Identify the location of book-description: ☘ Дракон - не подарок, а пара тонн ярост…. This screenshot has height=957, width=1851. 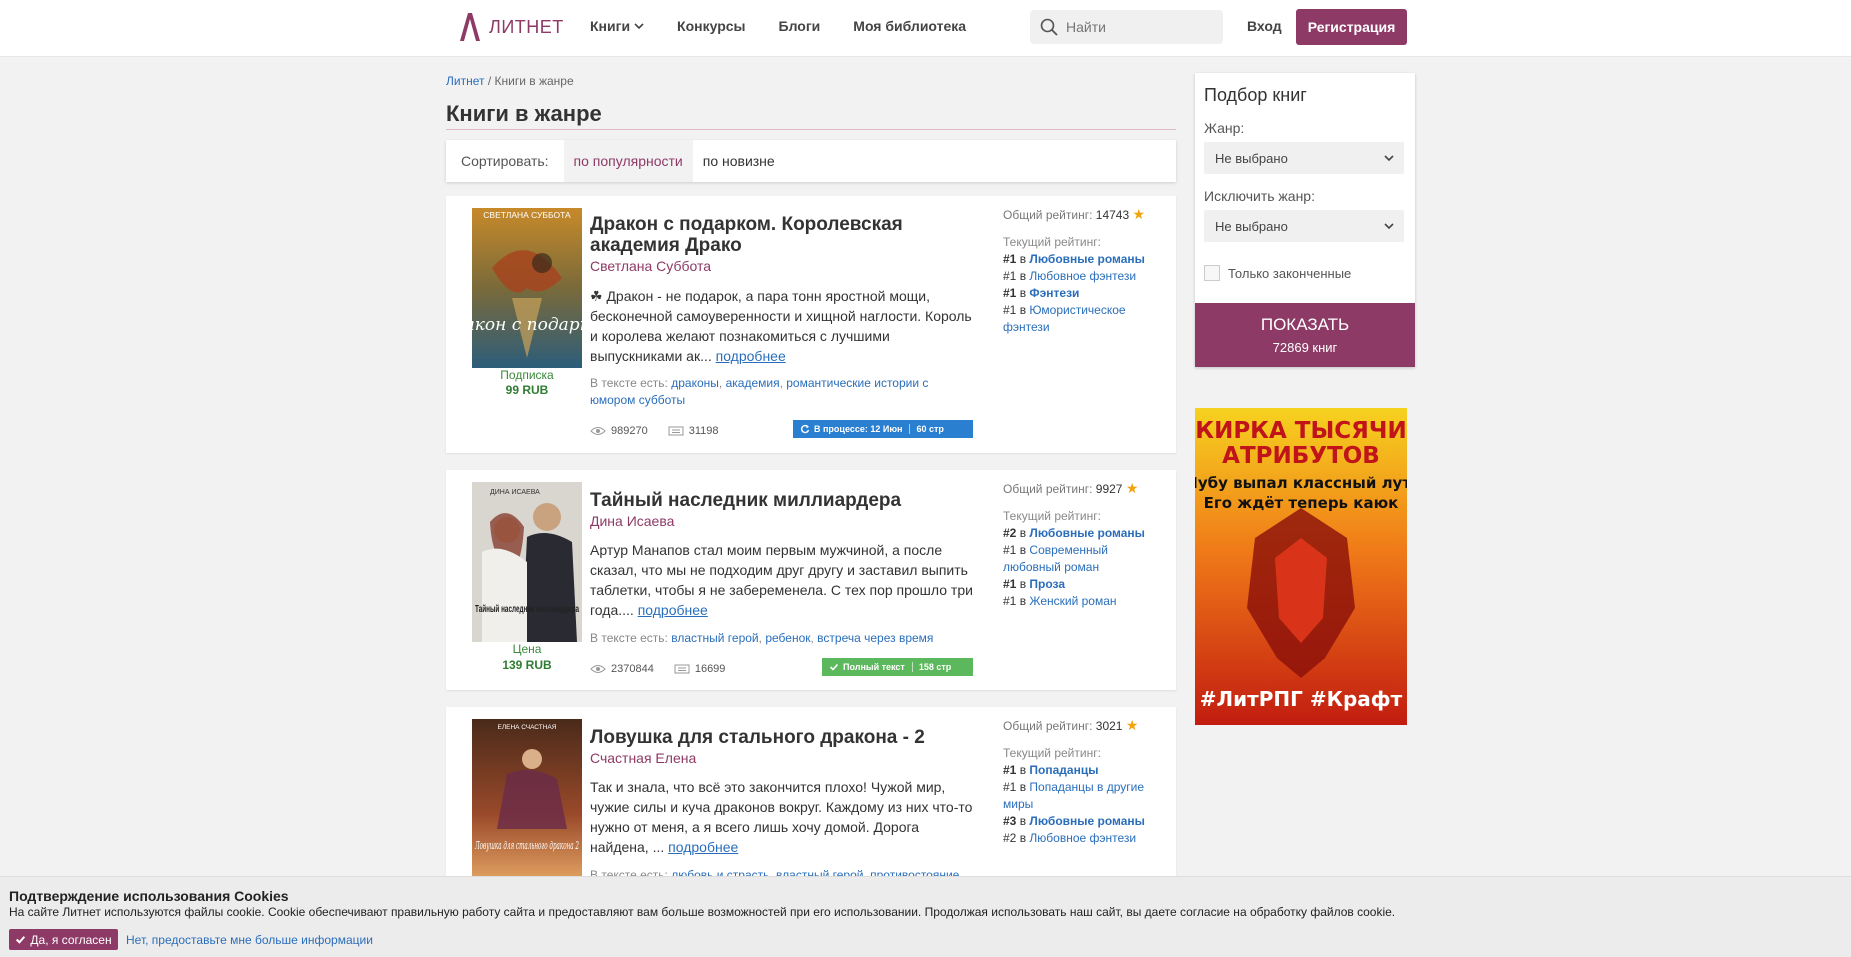
(785, 326).